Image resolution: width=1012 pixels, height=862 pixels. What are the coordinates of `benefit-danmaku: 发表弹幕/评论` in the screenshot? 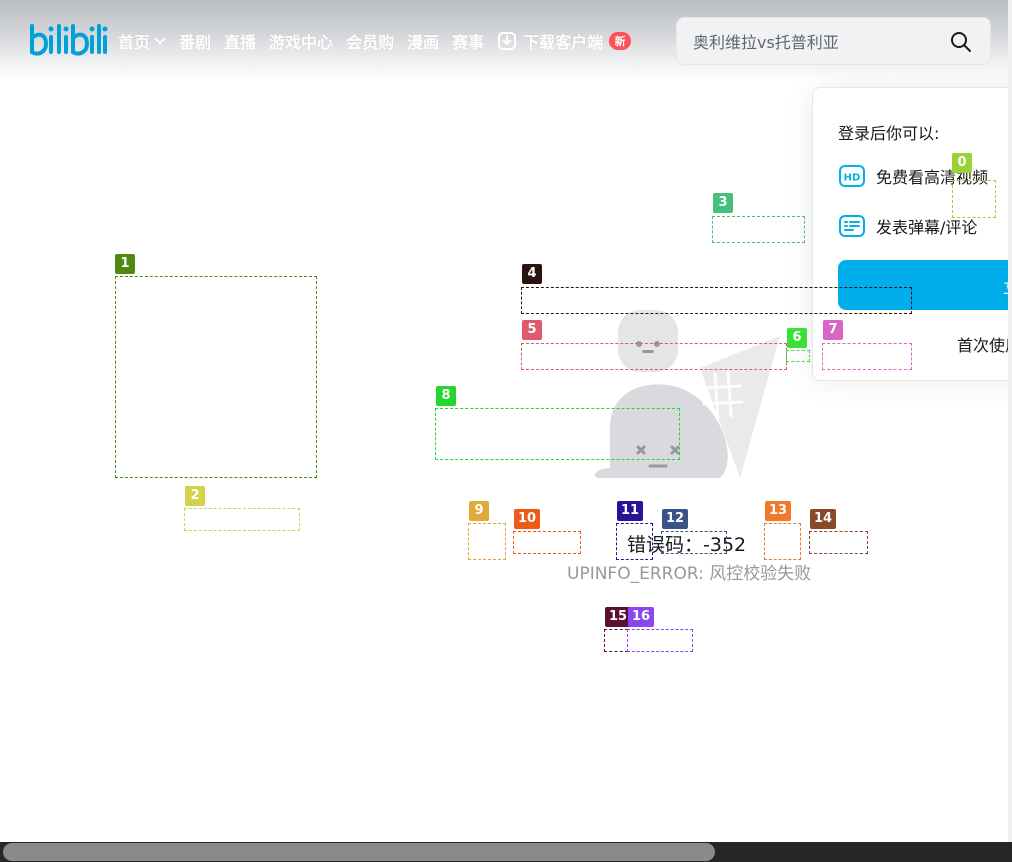 It's located at (908, 226).